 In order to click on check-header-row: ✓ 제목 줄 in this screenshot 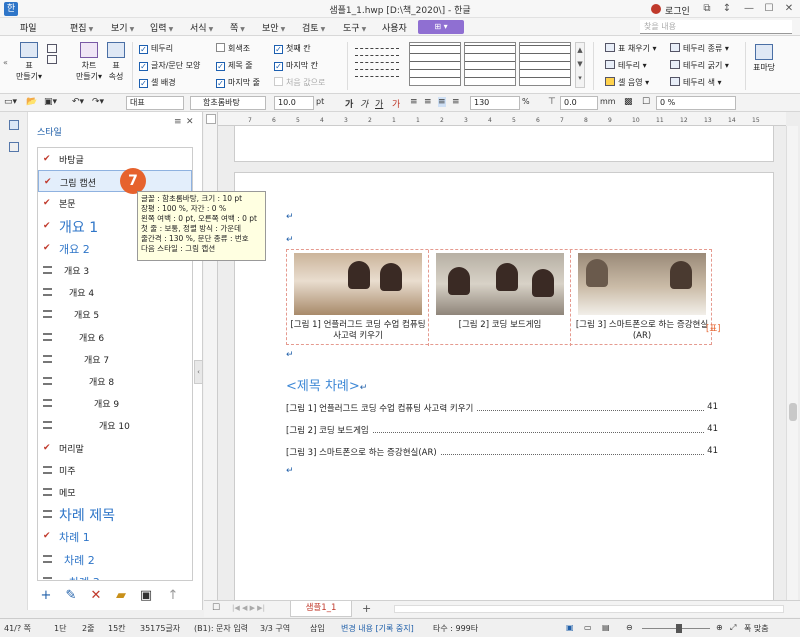, I will do `click(234, 65)`.